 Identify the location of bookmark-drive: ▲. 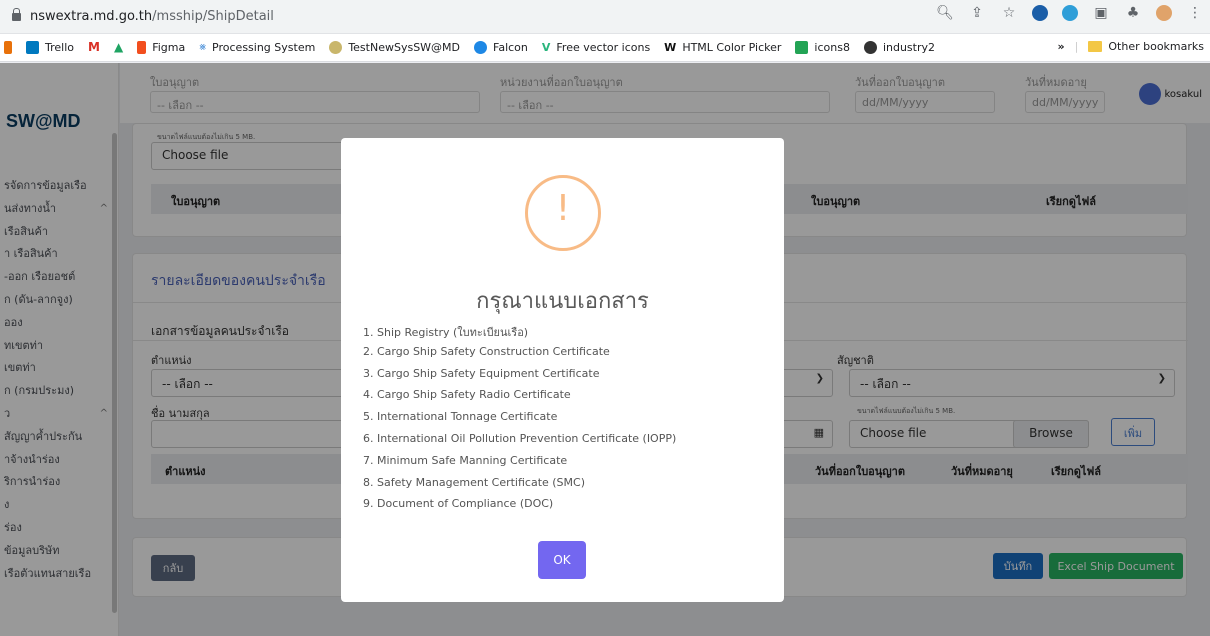
(118, 47).